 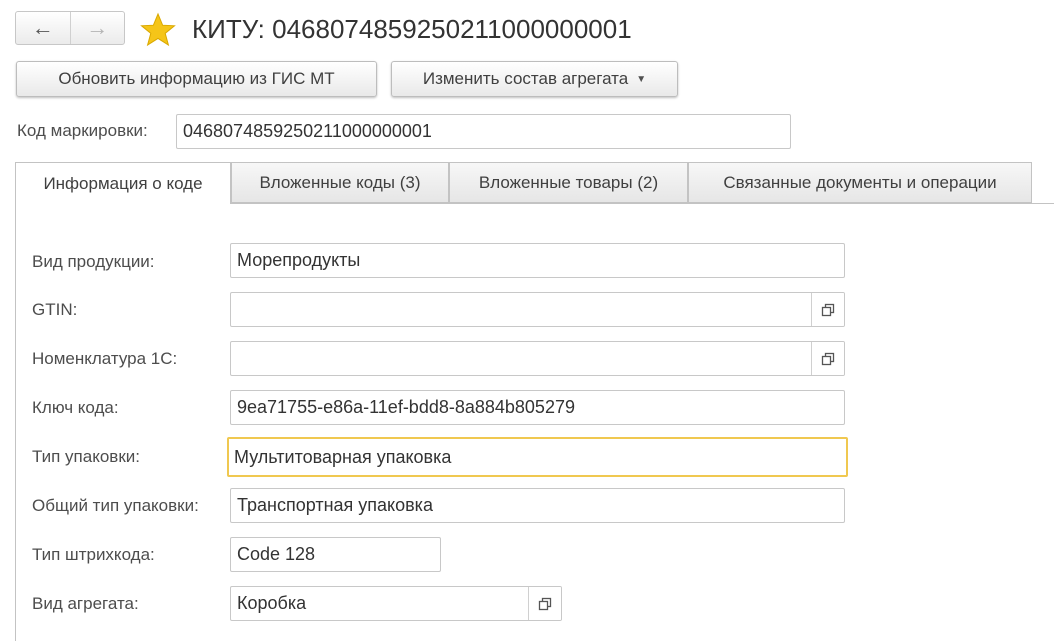 I want to click on tab-label: Вложенные товары (2), so click(x=568, y=182).